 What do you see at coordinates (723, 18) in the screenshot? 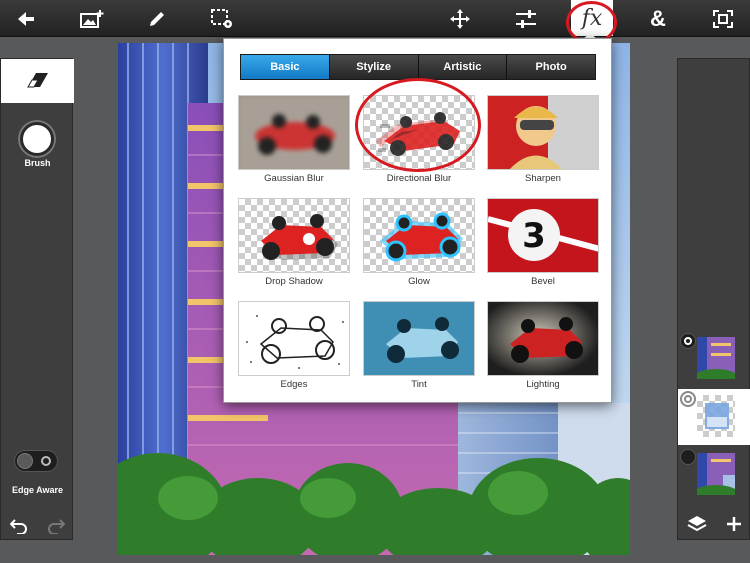
I see `fit-screen-icon` at bounding box center [723, 18].